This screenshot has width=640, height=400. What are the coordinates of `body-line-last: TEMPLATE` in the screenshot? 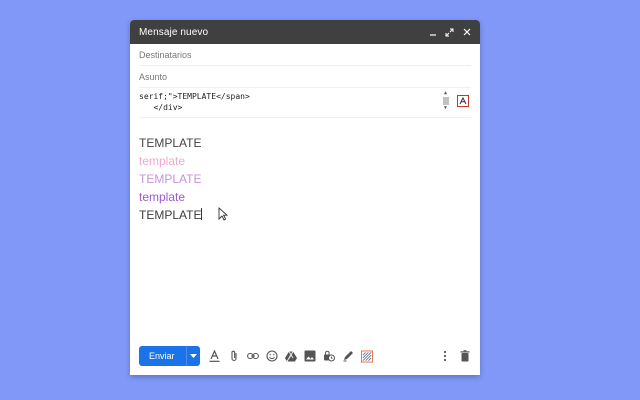 It's located at (171, 215).